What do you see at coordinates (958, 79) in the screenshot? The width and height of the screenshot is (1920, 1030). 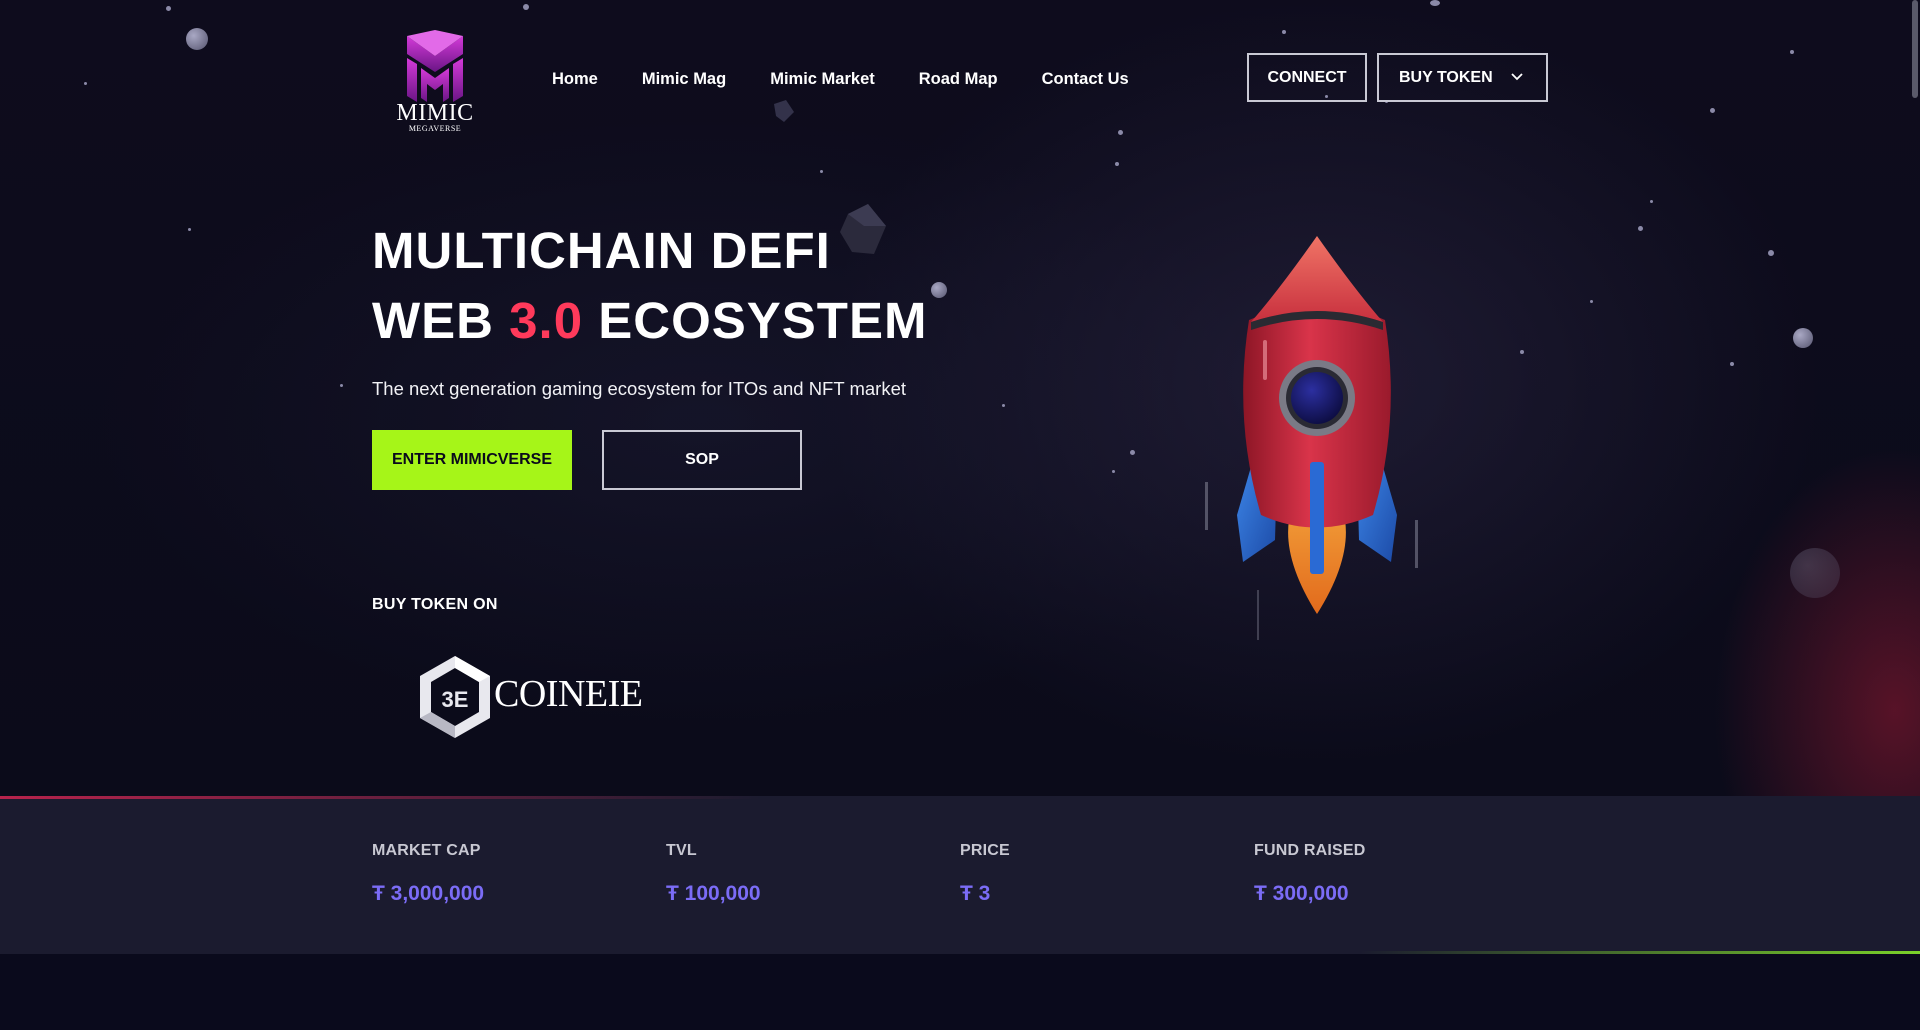 I see `nav-item-road-map: Road Map` at bounding box center [958, 79].